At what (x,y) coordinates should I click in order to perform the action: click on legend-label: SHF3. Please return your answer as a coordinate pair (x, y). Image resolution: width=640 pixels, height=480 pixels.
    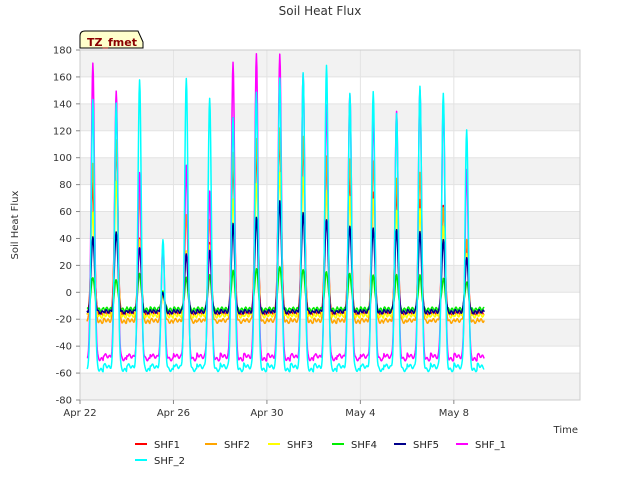
    Looking at the image, I should click on (300, 445).